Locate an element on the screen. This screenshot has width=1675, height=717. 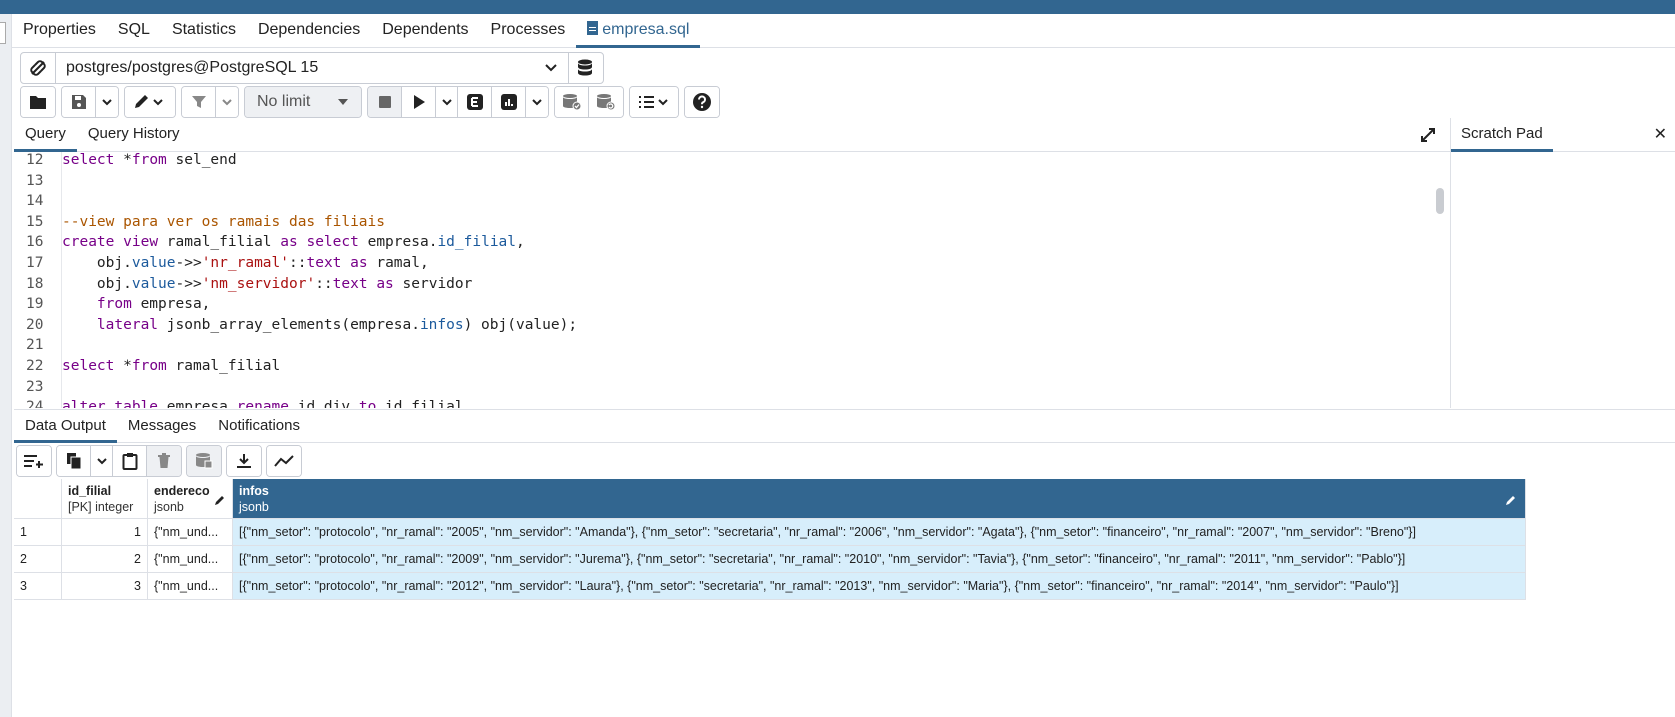
data-output-toolbar is located at coordinates (161, 461).